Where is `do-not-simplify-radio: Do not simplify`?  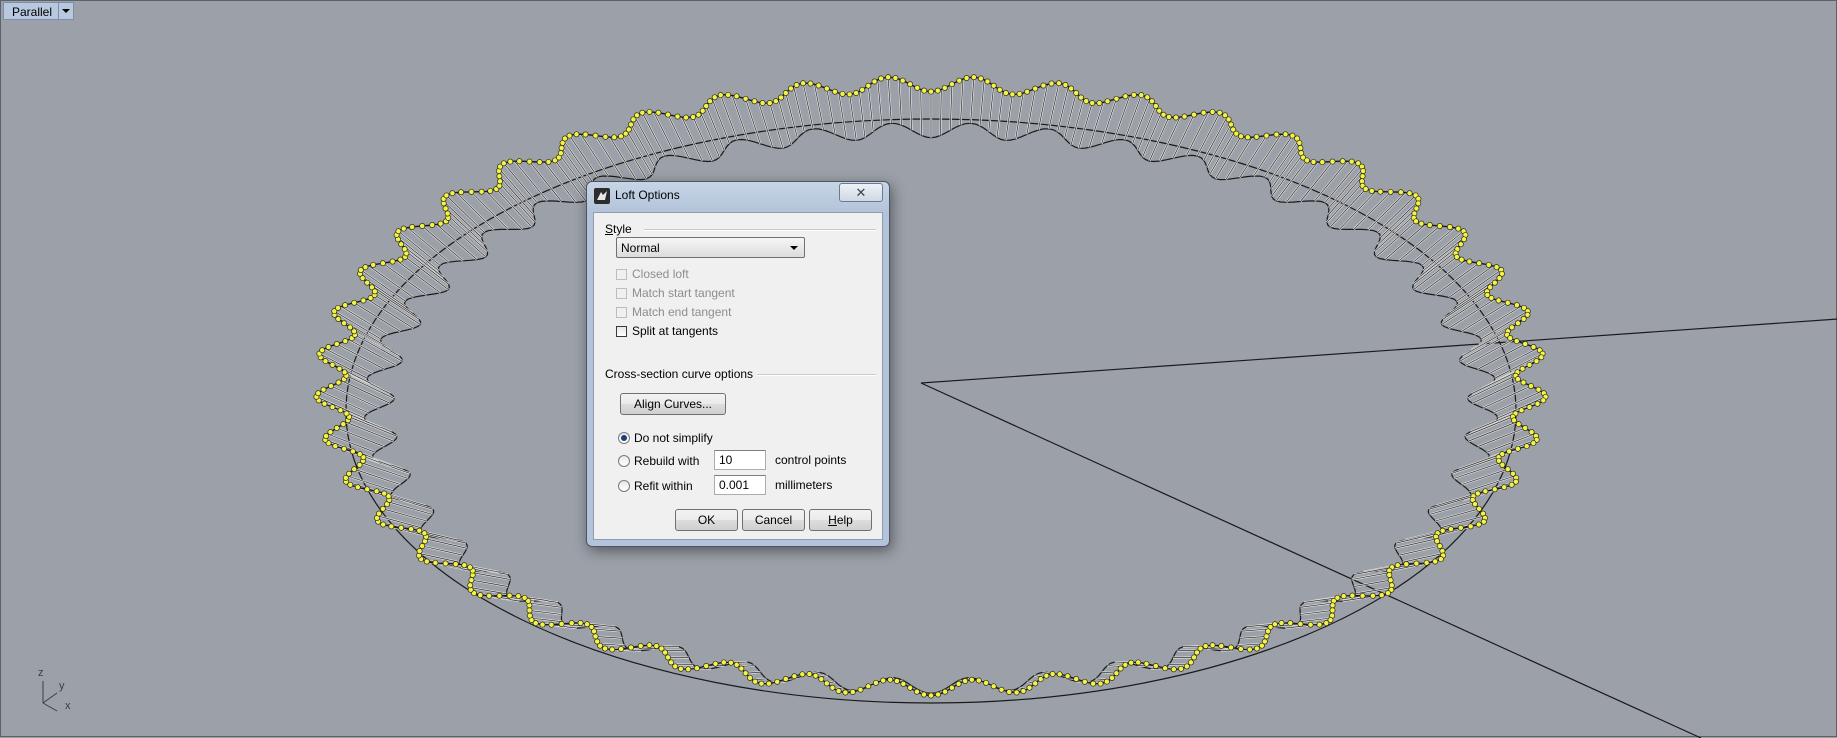 do-not-simplify-radio: Do not simplify is located at coordinates (665, 438).